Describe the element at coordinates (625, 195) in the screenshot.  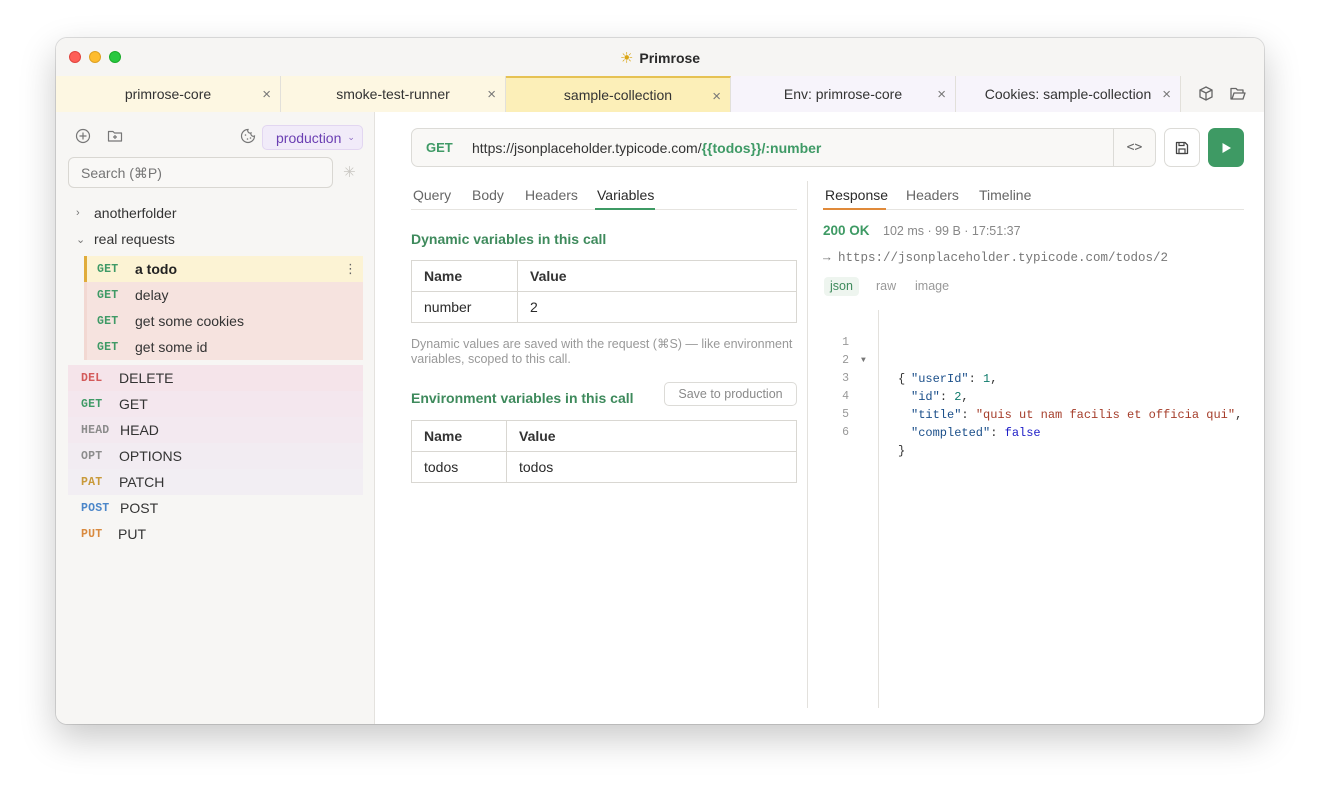
I see `tab-variables: Variables` at that location.